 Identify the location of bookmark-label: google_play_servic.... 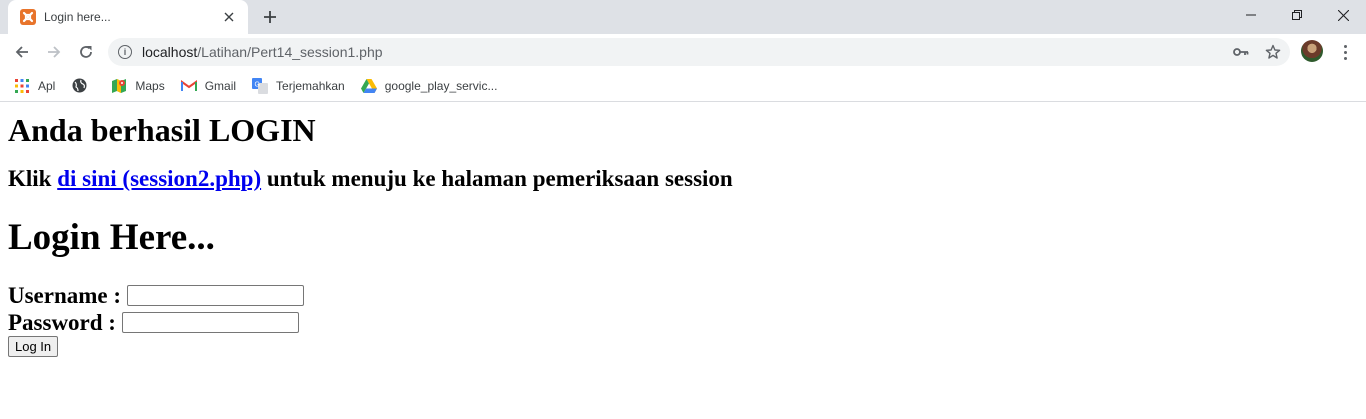
(441, 85).